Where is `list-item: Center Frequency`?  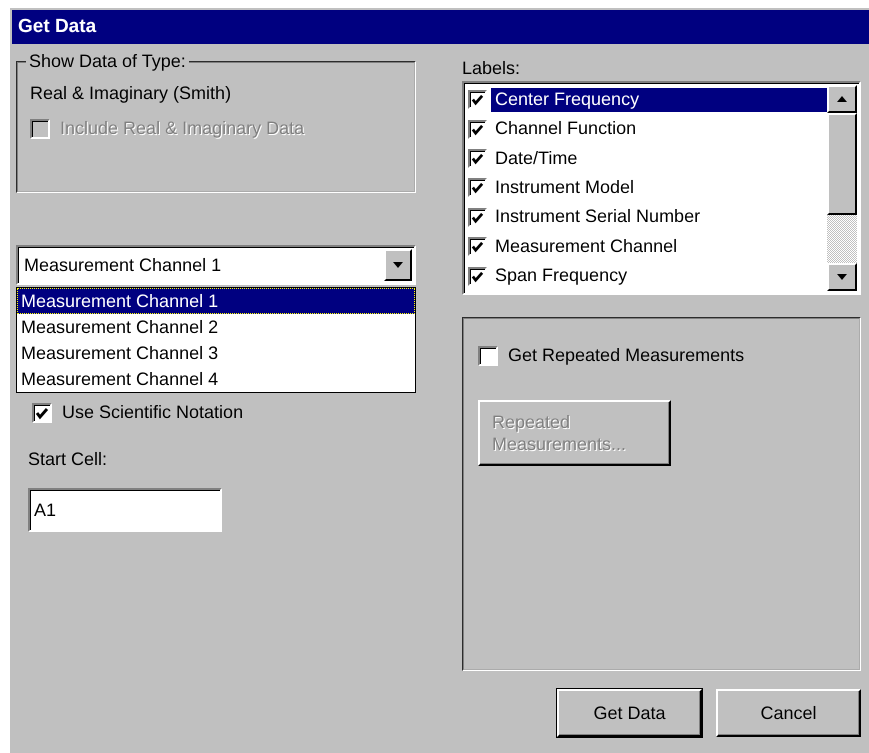
list-item: Center Frequency is located at coordinates (659, 100).